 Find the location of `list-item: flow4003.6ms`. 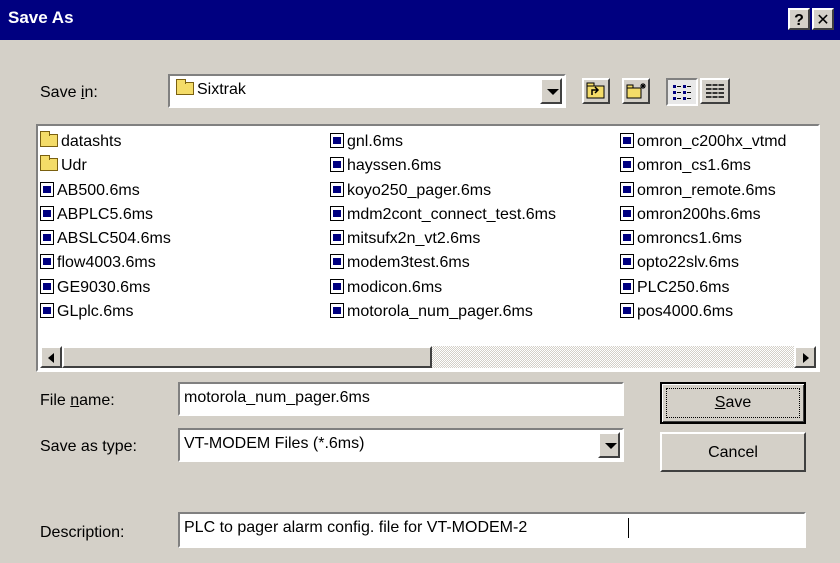

list-item: flow4003.6ms is located at coordinates (105, 263).